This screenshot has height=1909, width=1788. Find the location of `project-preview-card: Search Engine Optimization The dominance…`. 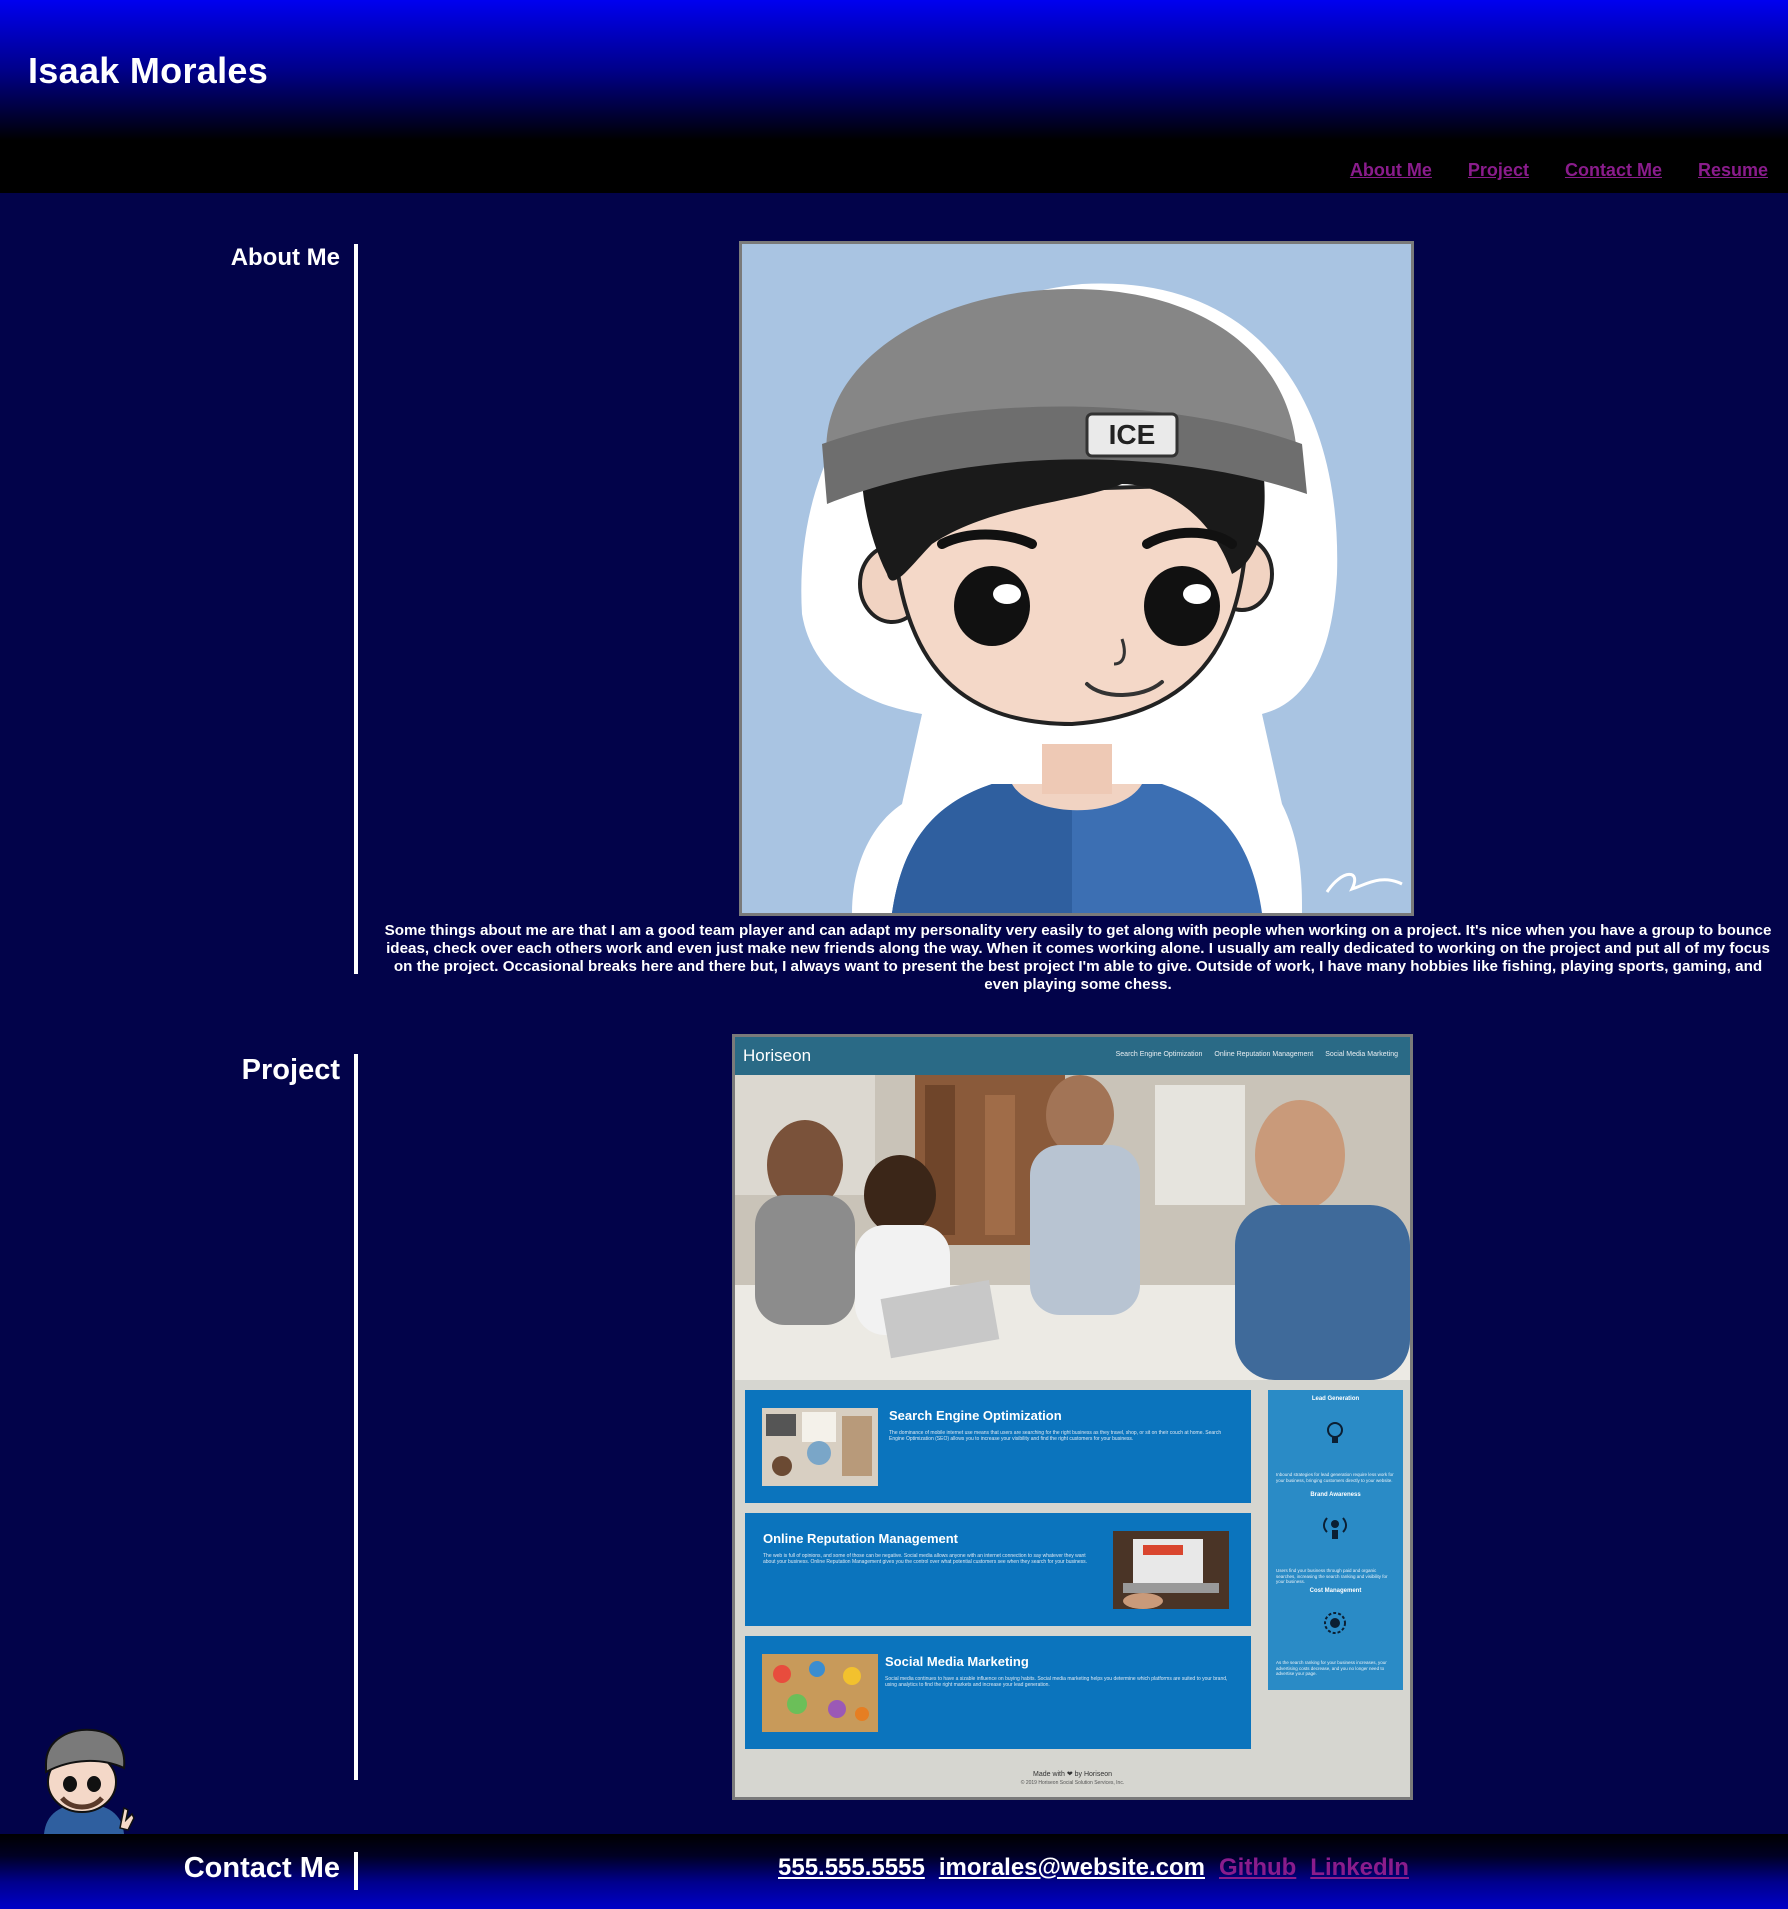

project-preview-card: Search Engine Optimization The dominance… is located at coordinates (998, 1446).